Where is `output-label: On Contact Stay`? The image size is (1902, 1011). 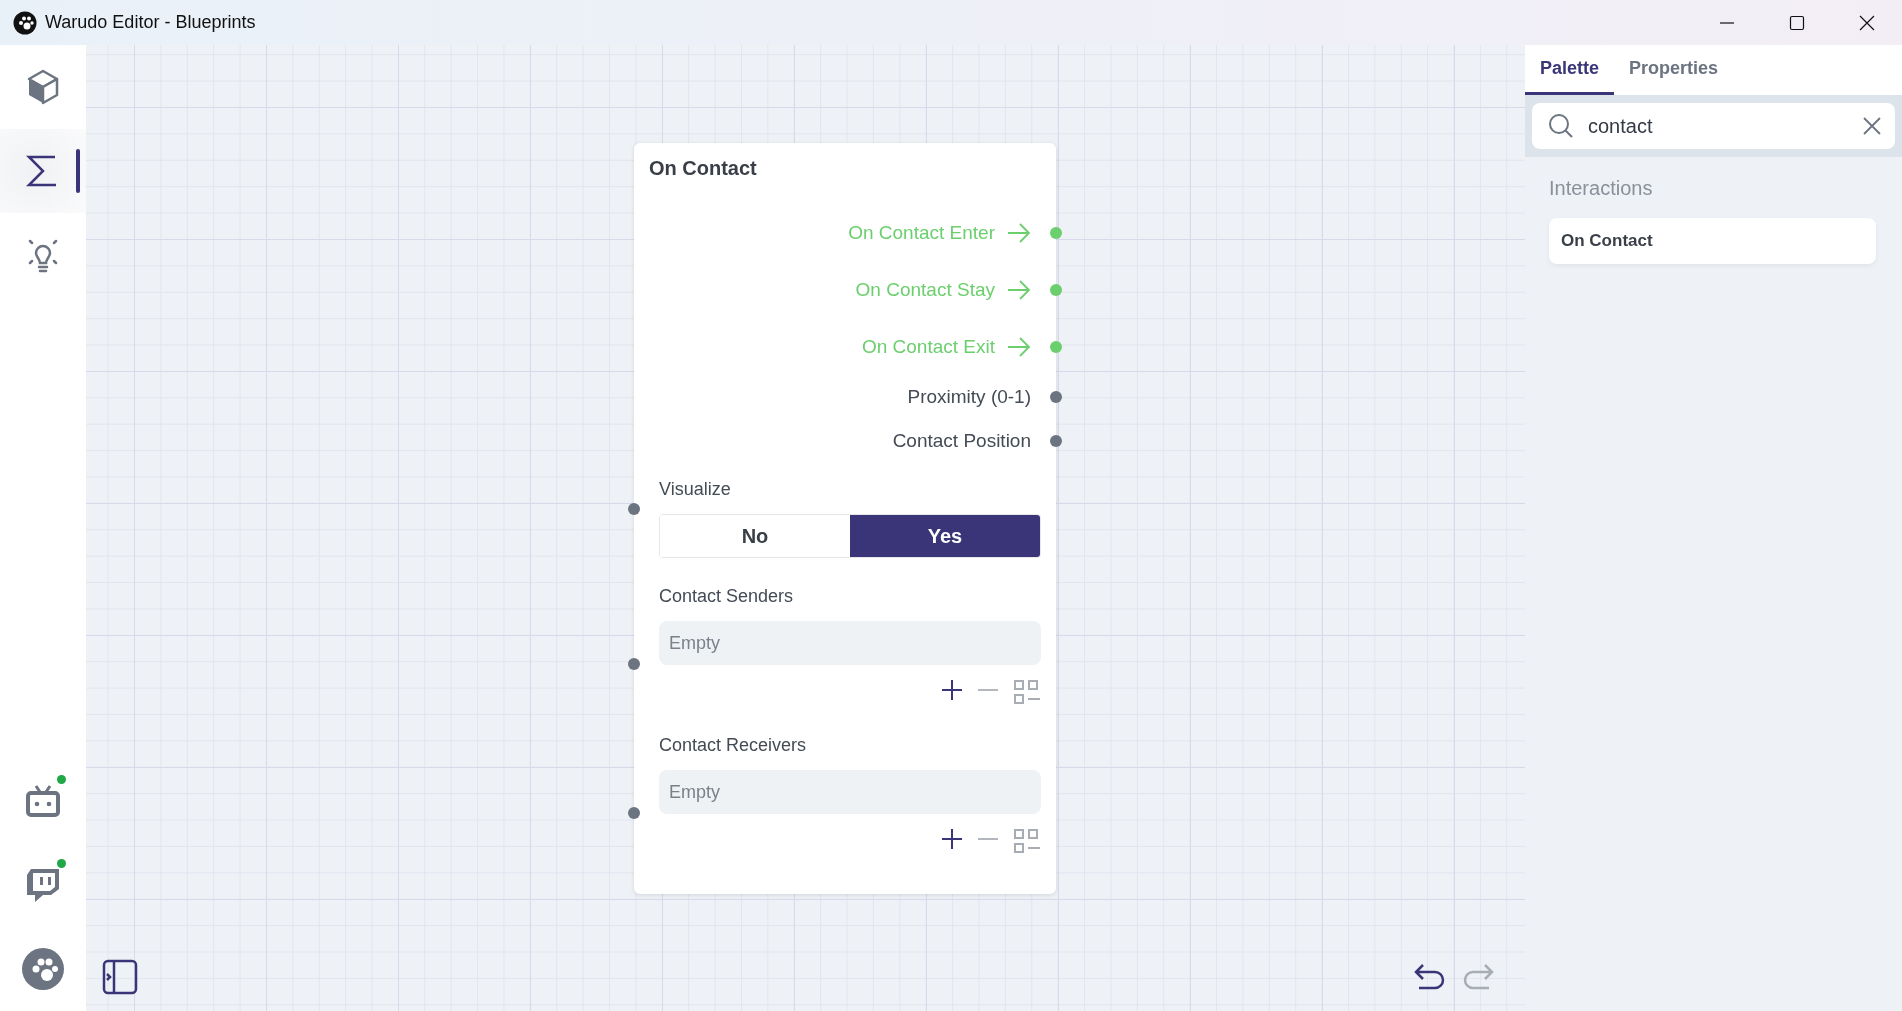
output-label: On Contact Stay is located at coordinates (925, 289).